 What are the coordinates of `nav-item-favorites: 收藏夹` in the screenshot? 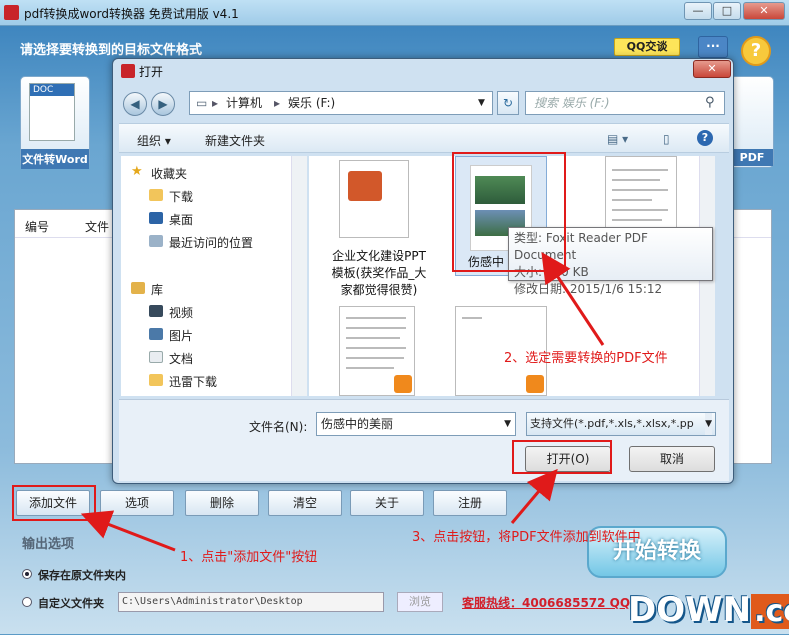 It's located at (169, 173).